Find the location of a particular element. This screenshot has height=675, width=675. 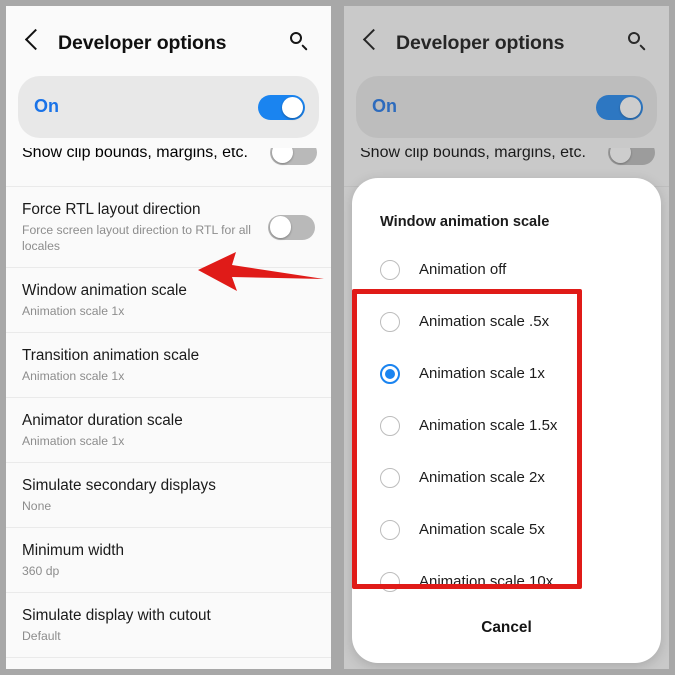

force-rtl-switch is located at coordinates (291, 227).